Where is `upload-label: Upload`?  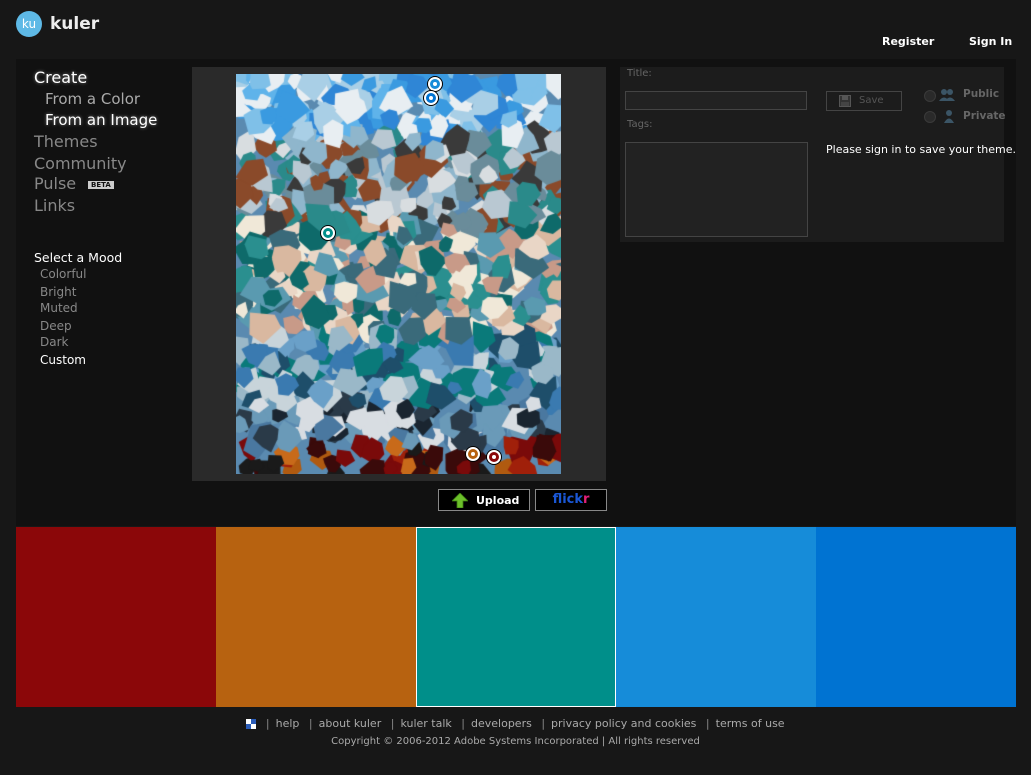
upload-label: Upload is located at coordinates (498, 500).